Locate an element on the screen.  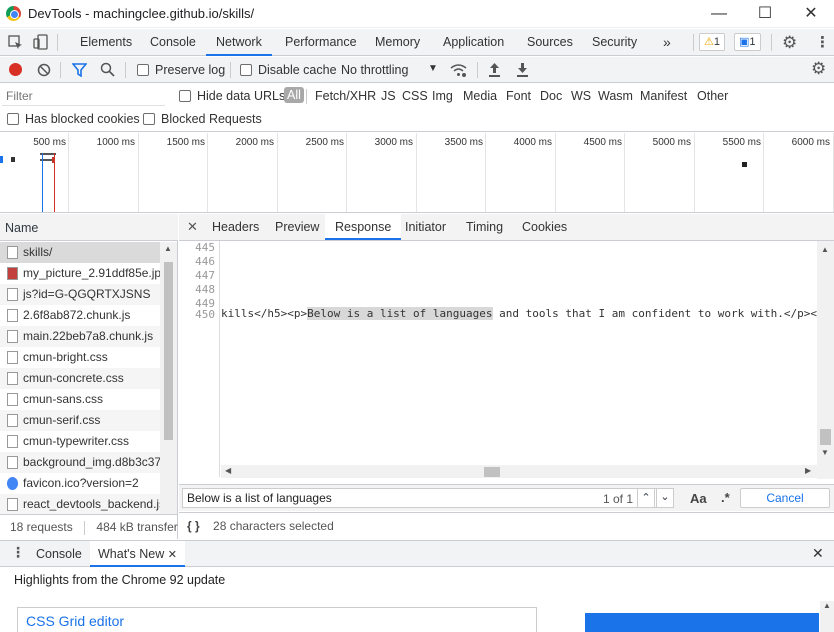
tab-security: Security is located at coordinates (614, 42).